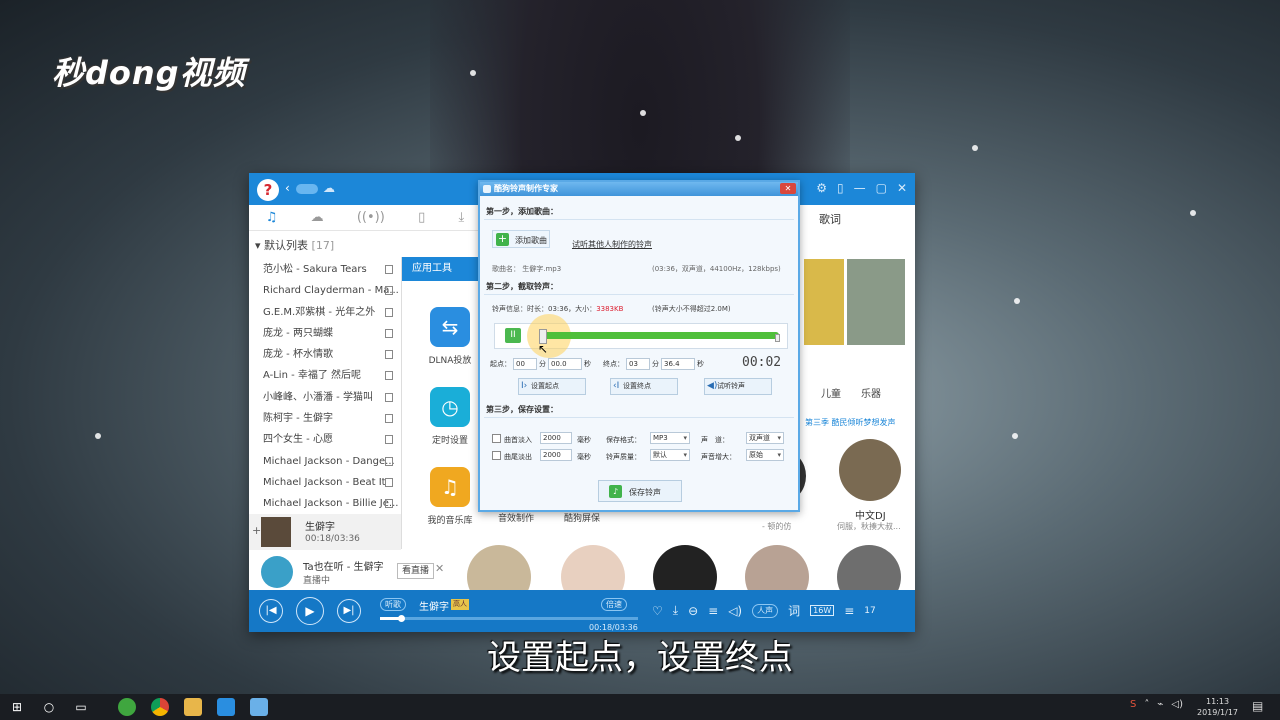  What do you see at coordinates (821, 188) in the screenshot?
I see `settings-icon: ⚙` at bounding box center [821, 188].